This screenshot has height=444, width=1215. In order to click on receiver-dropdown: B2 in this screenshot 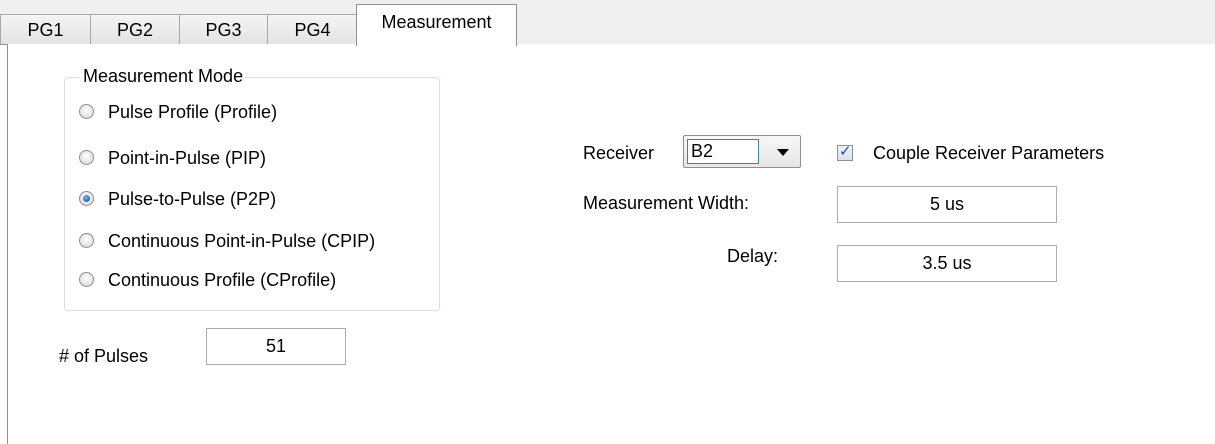, I will do `click(742, 151)`.